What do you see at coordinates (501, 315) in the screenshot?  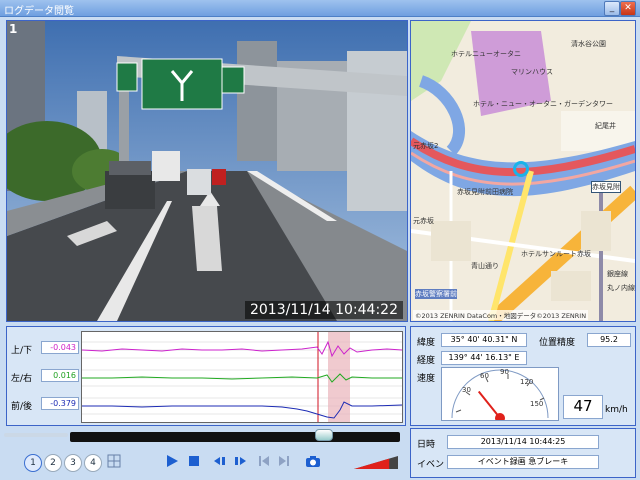 I see `map-copyright: ©2013 ZENRIN DataCom・地図データ©2013 ZENRIN` at bounding box center [501, 315].